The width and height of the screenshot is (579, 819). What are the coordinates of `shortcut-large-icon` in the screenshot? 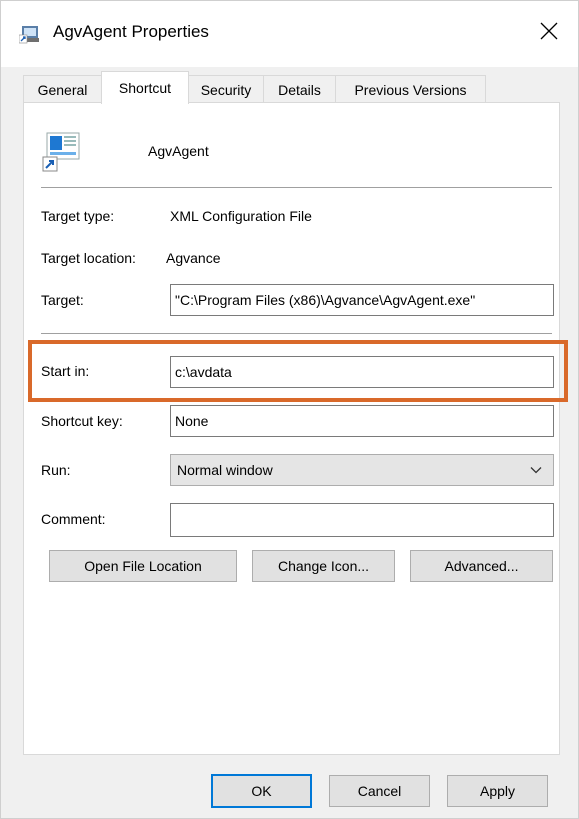 It's located at (62, 152).